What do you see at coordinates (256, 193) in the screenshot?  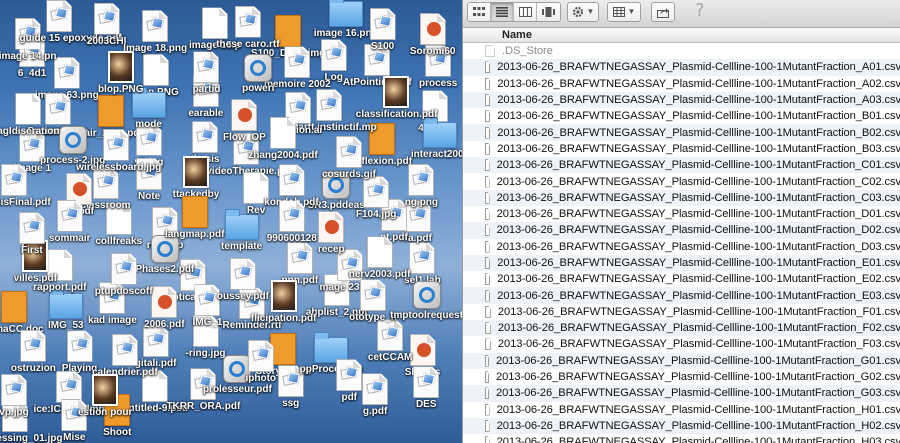 I see `desktop-file-icon: Rev` at bounding box center [256, 193].